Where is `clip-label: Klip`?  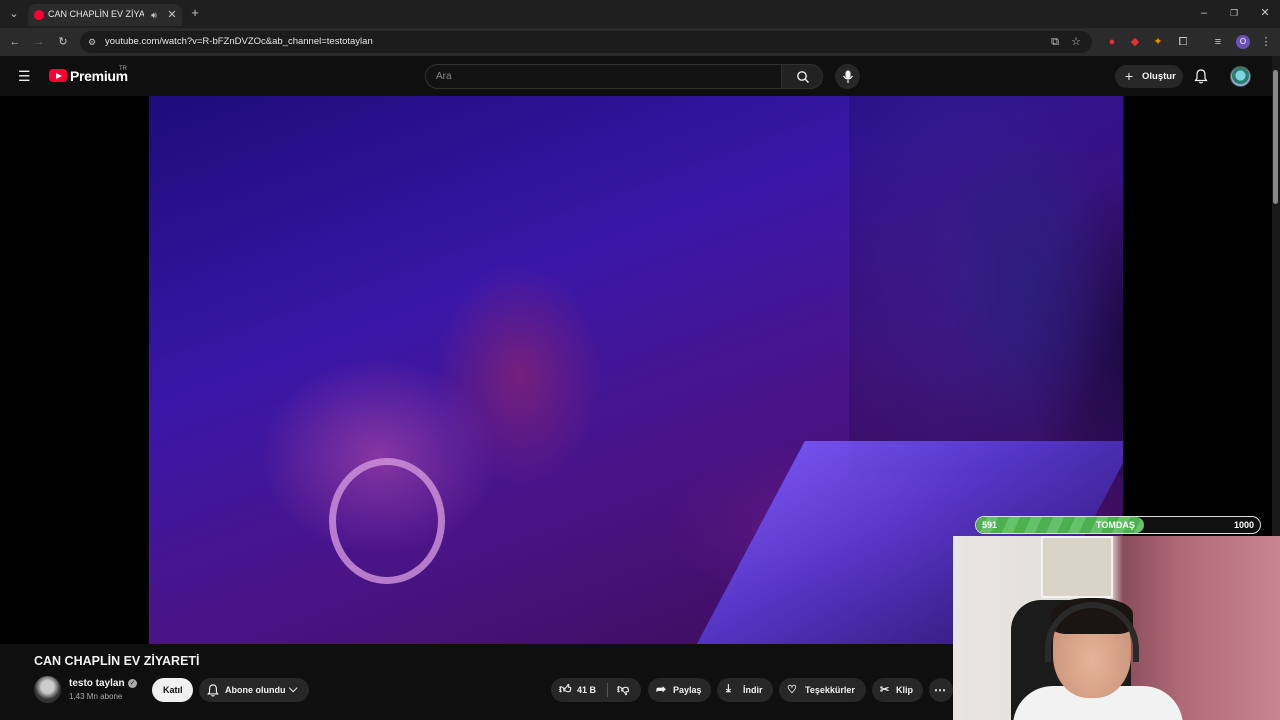
clip-label: Klip is located at coordinates (904, 690).